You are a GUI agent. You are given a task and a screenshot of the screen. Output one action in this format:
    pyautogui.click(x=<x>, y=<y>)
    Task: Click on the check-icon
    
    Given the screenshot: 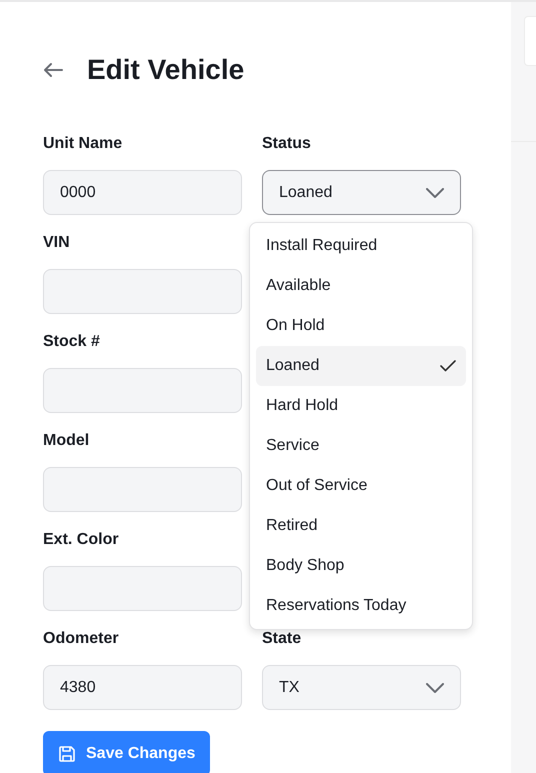 What is the action you would take?
    pyautogui.click(x=448, y=366)
    